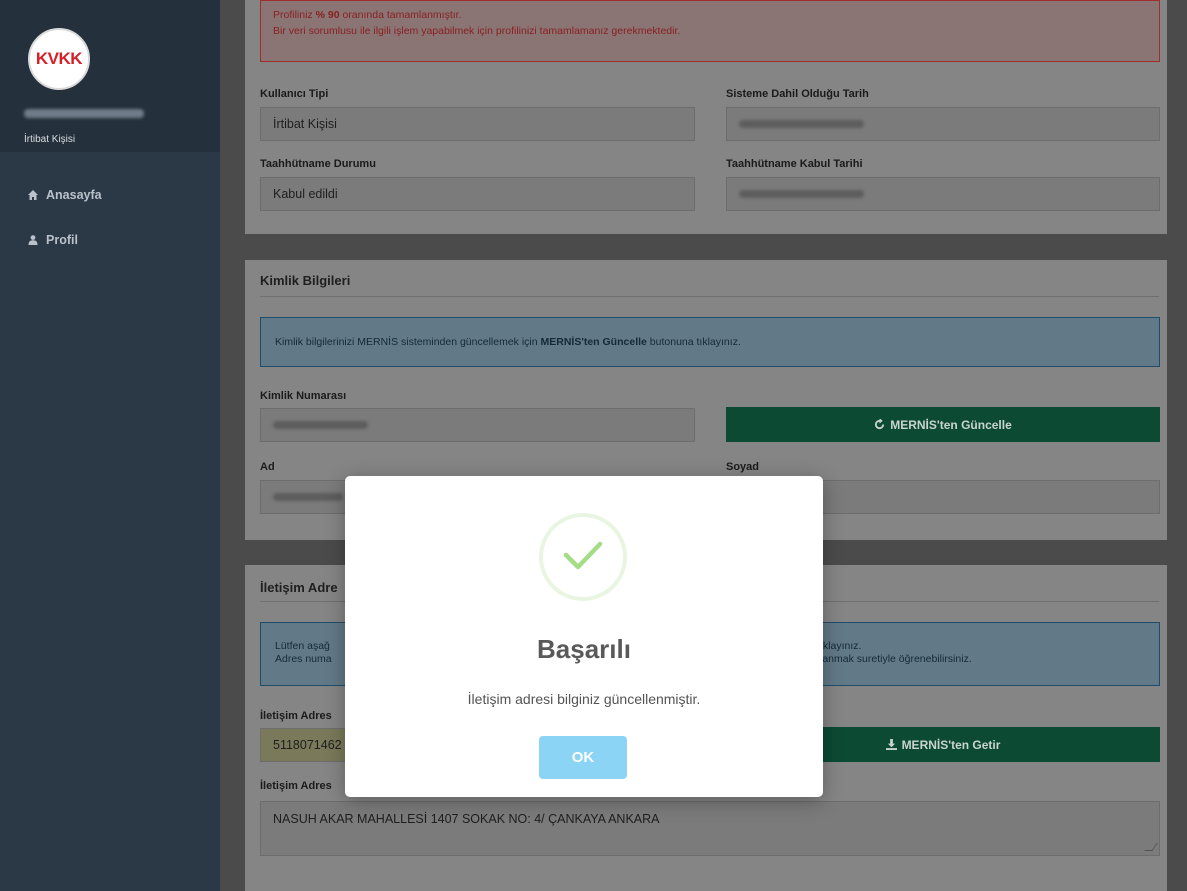 This screenshot has height=891, width=1187. What do you see at coordinates (880, 424) in the screenshot?
I see `refresh-icon` at bounding box center [880, 424].